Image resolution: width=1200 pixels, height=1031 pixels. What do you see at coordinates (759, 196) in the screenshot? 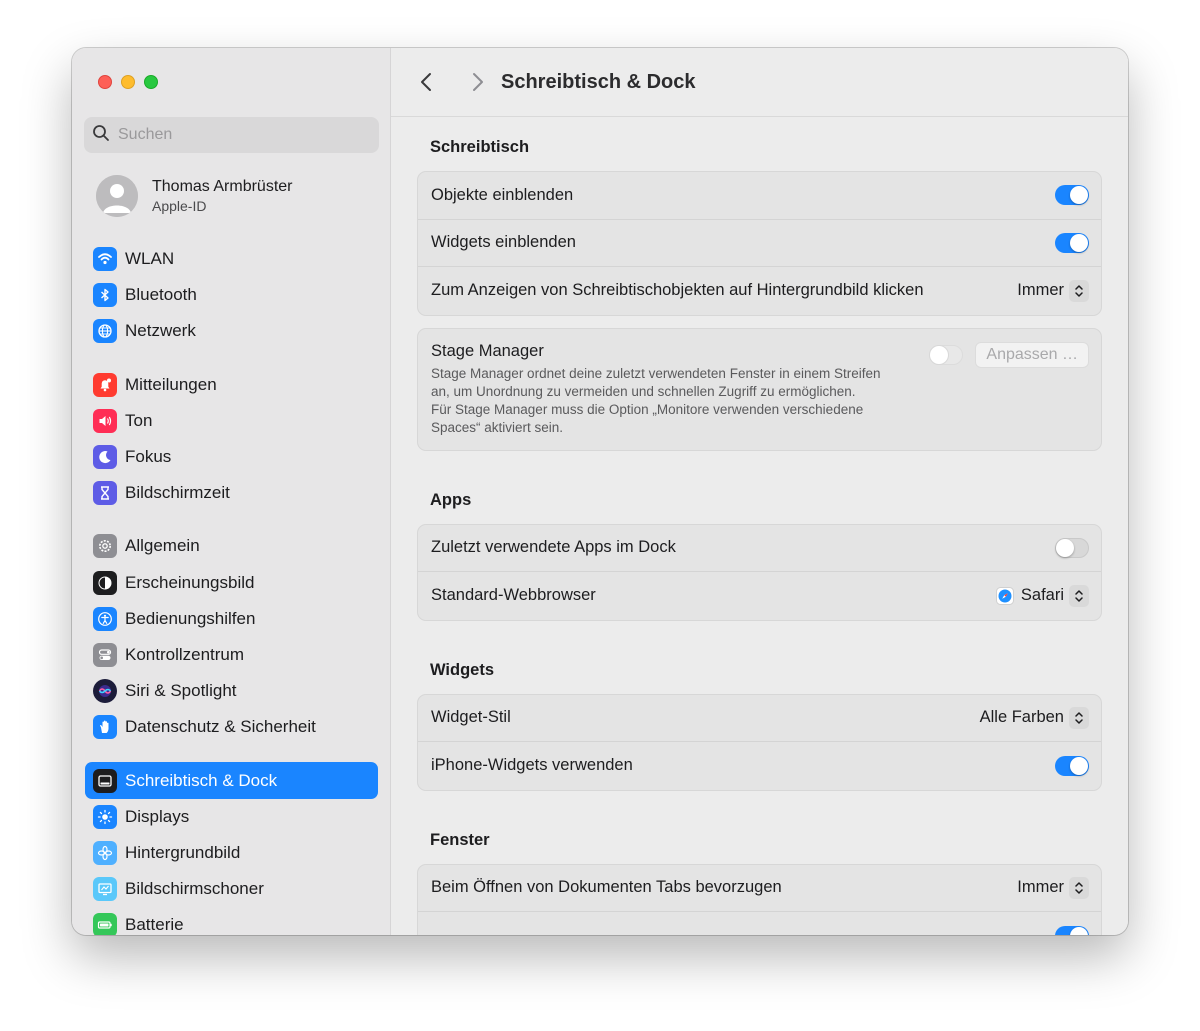
I see `setting-row-show-items: Objekte einblenden` at bounding box center [759, 196].